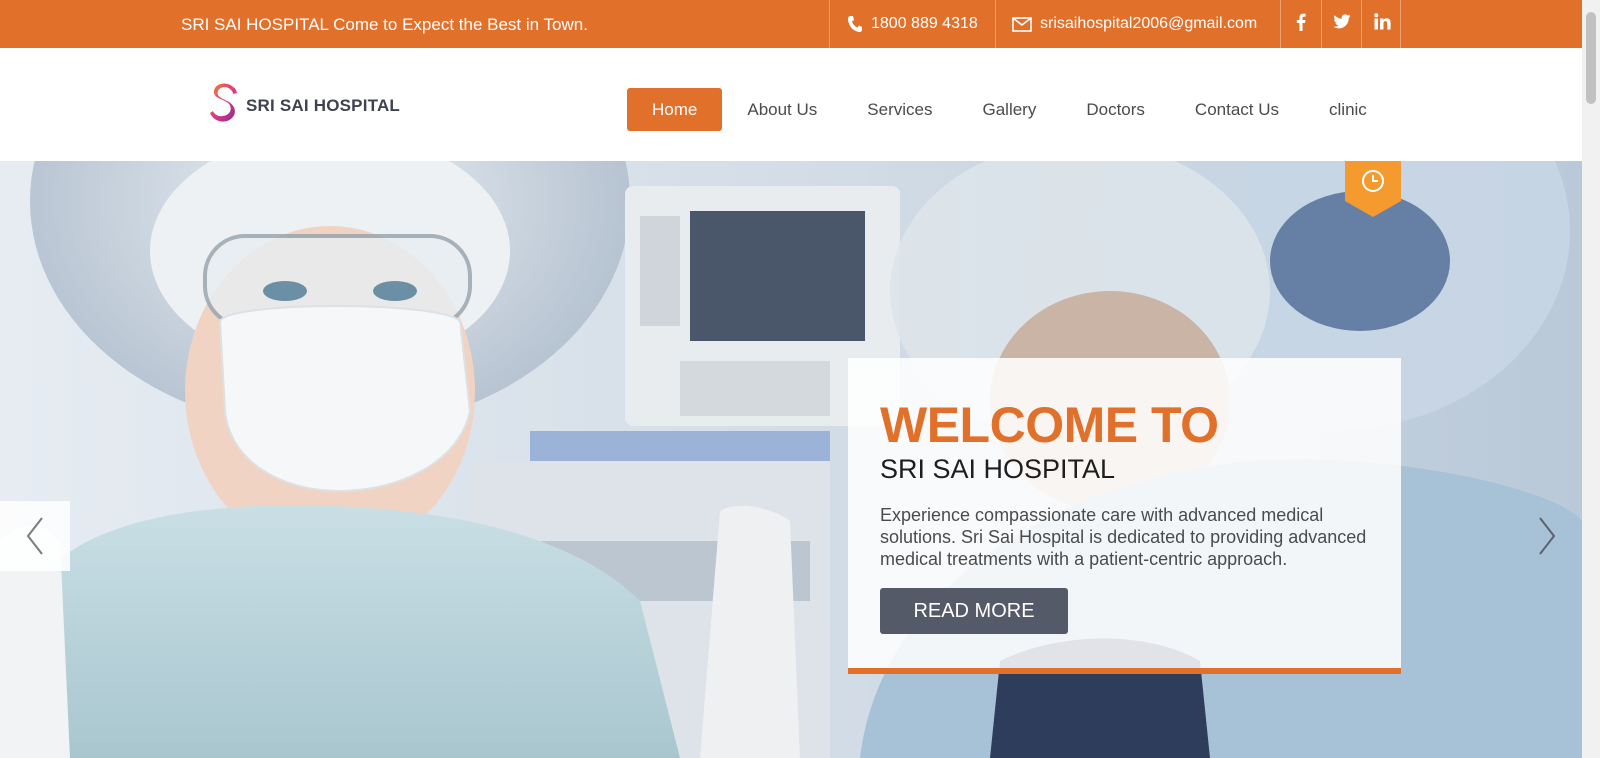  I want to click on email-address: srisaihospital2006@gmail.com, so click(1149, 23).